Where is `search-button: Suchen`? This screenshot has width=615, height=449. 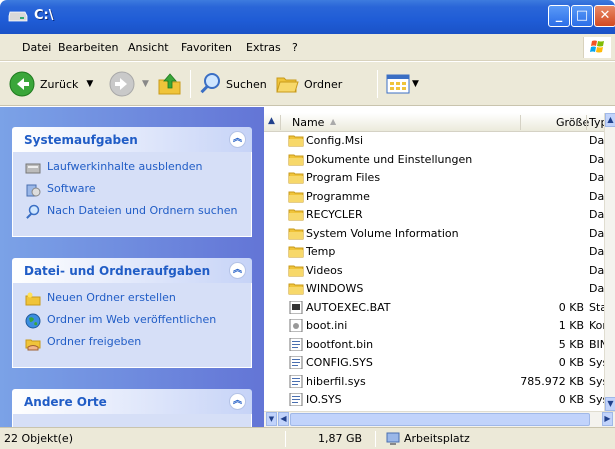
search-button: Suchen is located at coordinates (232, 84).